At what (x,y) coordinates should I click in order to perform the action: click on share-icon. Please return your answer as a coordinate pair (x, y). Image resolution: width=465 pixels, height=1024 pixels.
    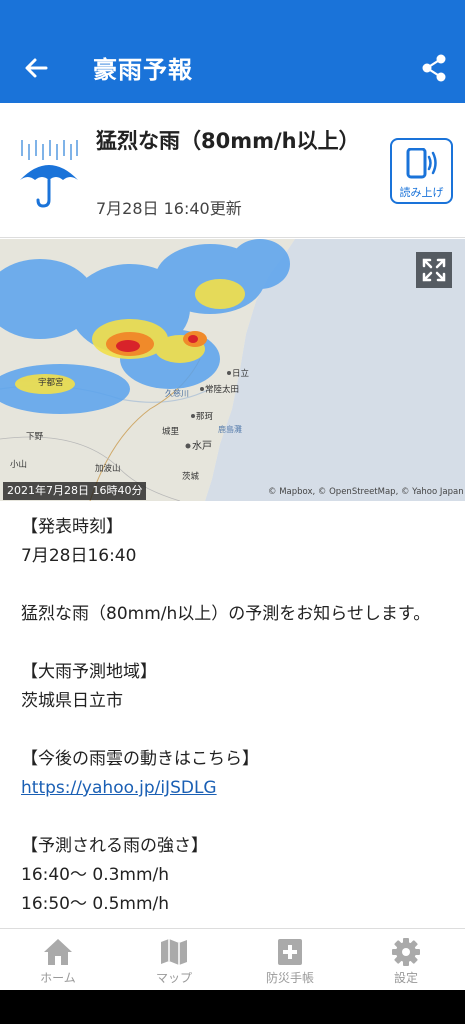
    Looking at the image, I should click on (434, 68).